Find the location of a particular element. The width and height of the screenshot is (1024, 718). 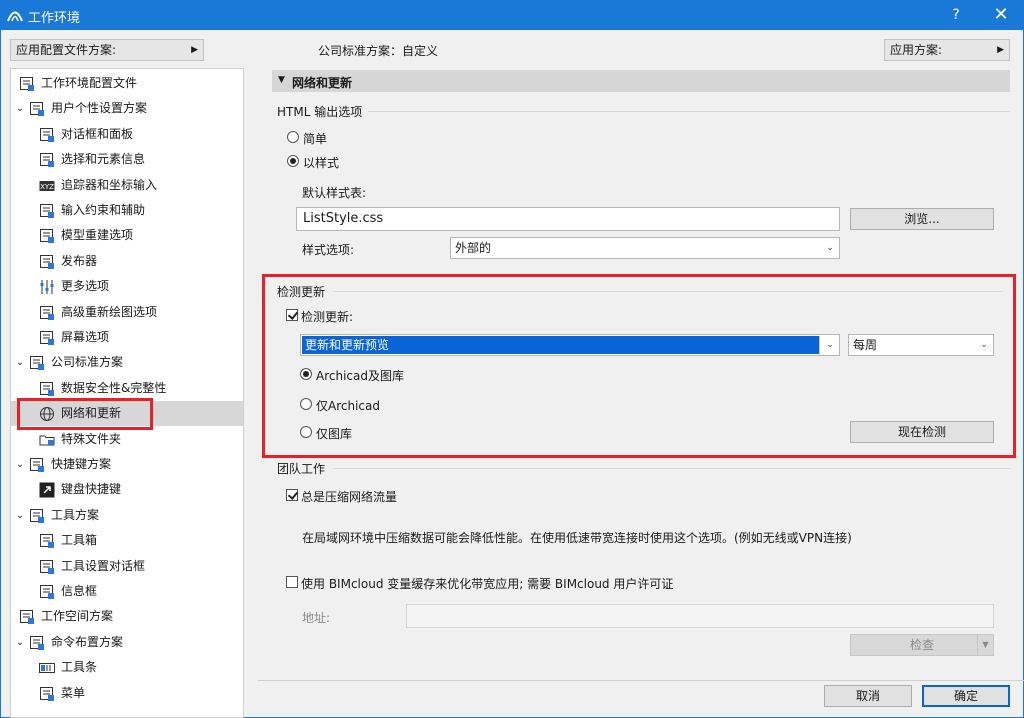

check-now-button: 现在检测 is located at coordinates (922, 432).